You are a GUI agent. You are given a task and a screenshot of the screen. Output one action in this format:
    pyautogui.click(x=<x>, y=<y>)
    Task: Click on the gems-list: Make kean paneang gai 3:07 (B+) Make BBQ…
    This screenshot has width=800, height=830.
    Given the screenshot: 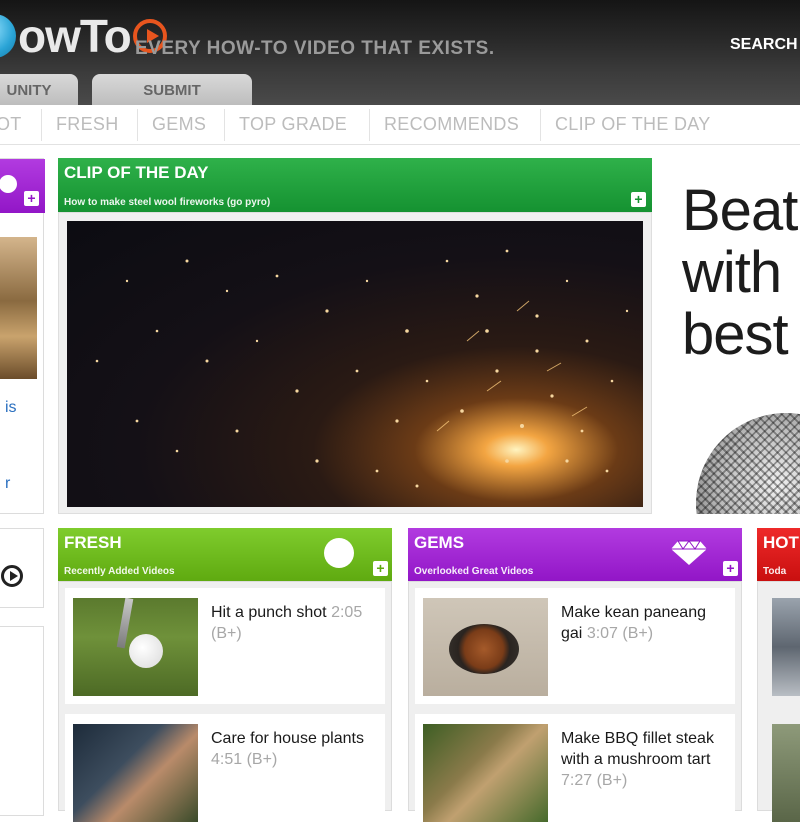 What is the action you would take?
    pyautogui.click(x=575, y=705)
    